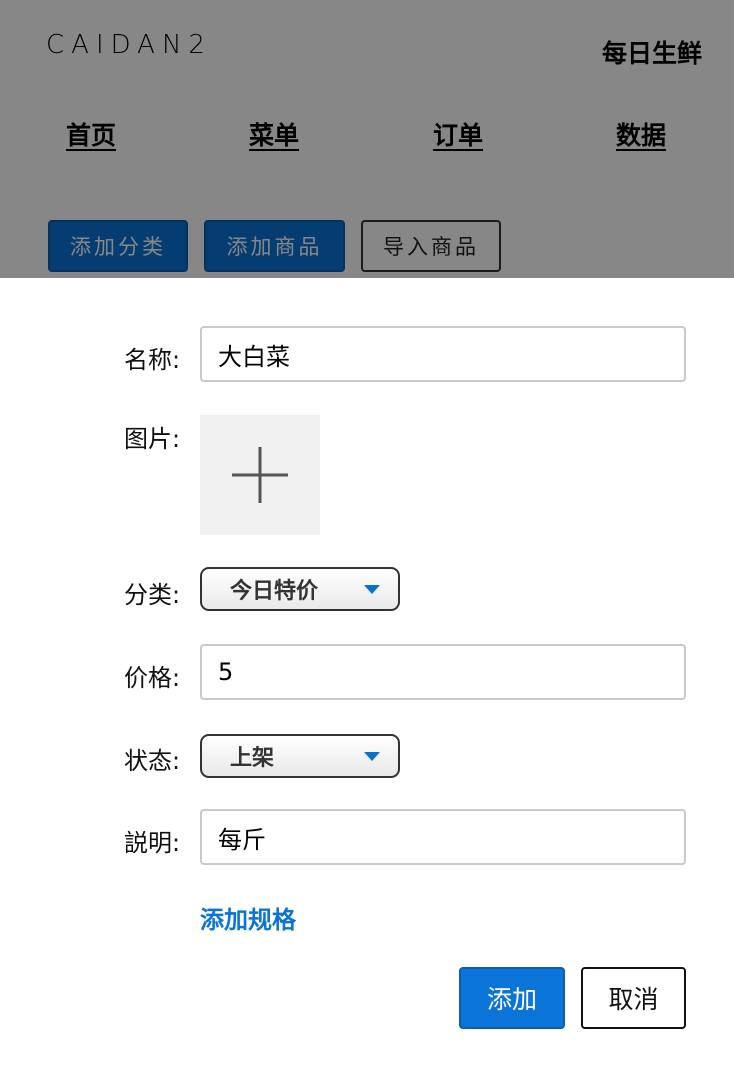  Describe the element at coordinates (152, 678) in the screenshot. I see `price-label: 价格:` at that location.